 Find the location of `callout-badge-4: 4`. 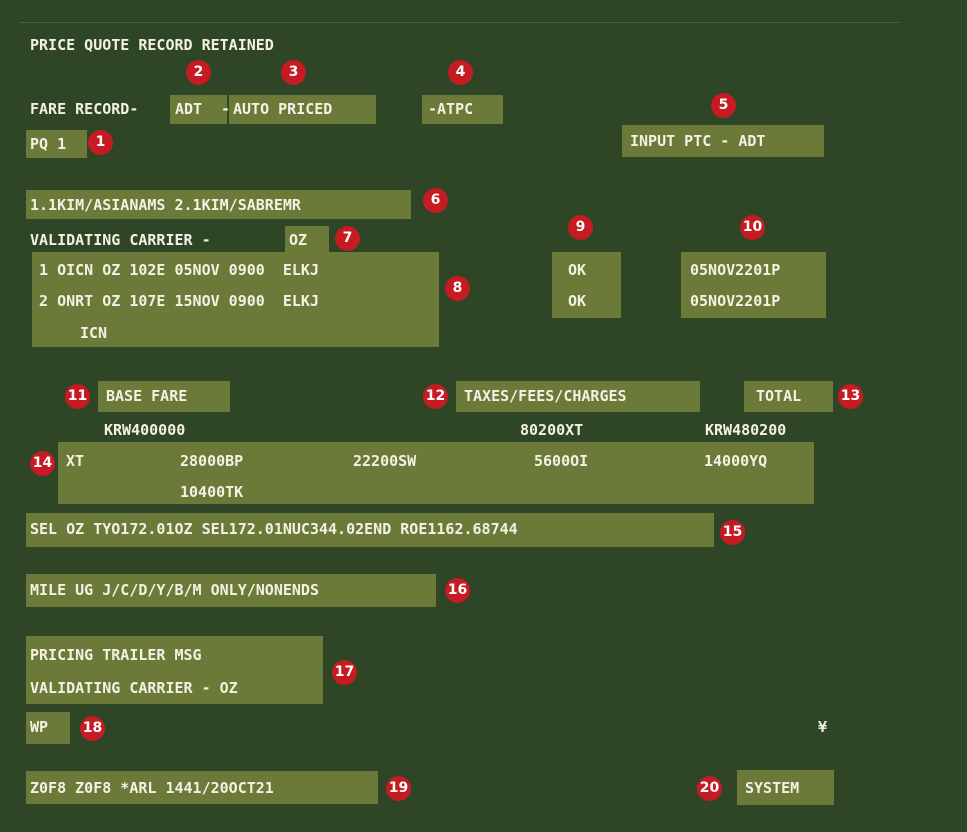

callout-badge-4: 4 is located at coordinates (460, 72).